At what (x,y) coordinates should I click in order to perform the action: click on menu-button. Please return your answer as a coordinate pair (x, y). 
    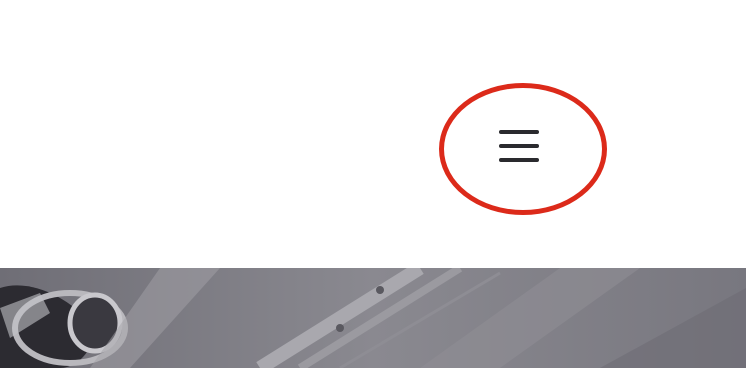
    Looking at the image, I should click on (519, 146).